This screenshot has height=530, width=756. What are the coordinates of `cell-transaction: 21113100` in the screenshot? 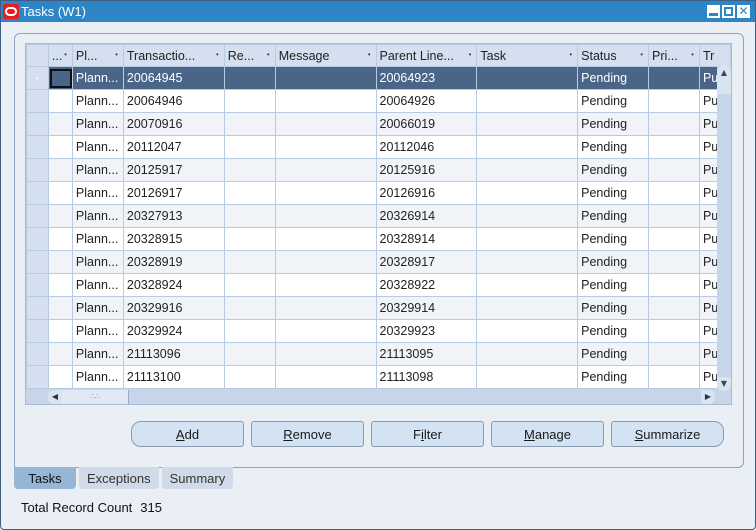 It's located at (173, 377).